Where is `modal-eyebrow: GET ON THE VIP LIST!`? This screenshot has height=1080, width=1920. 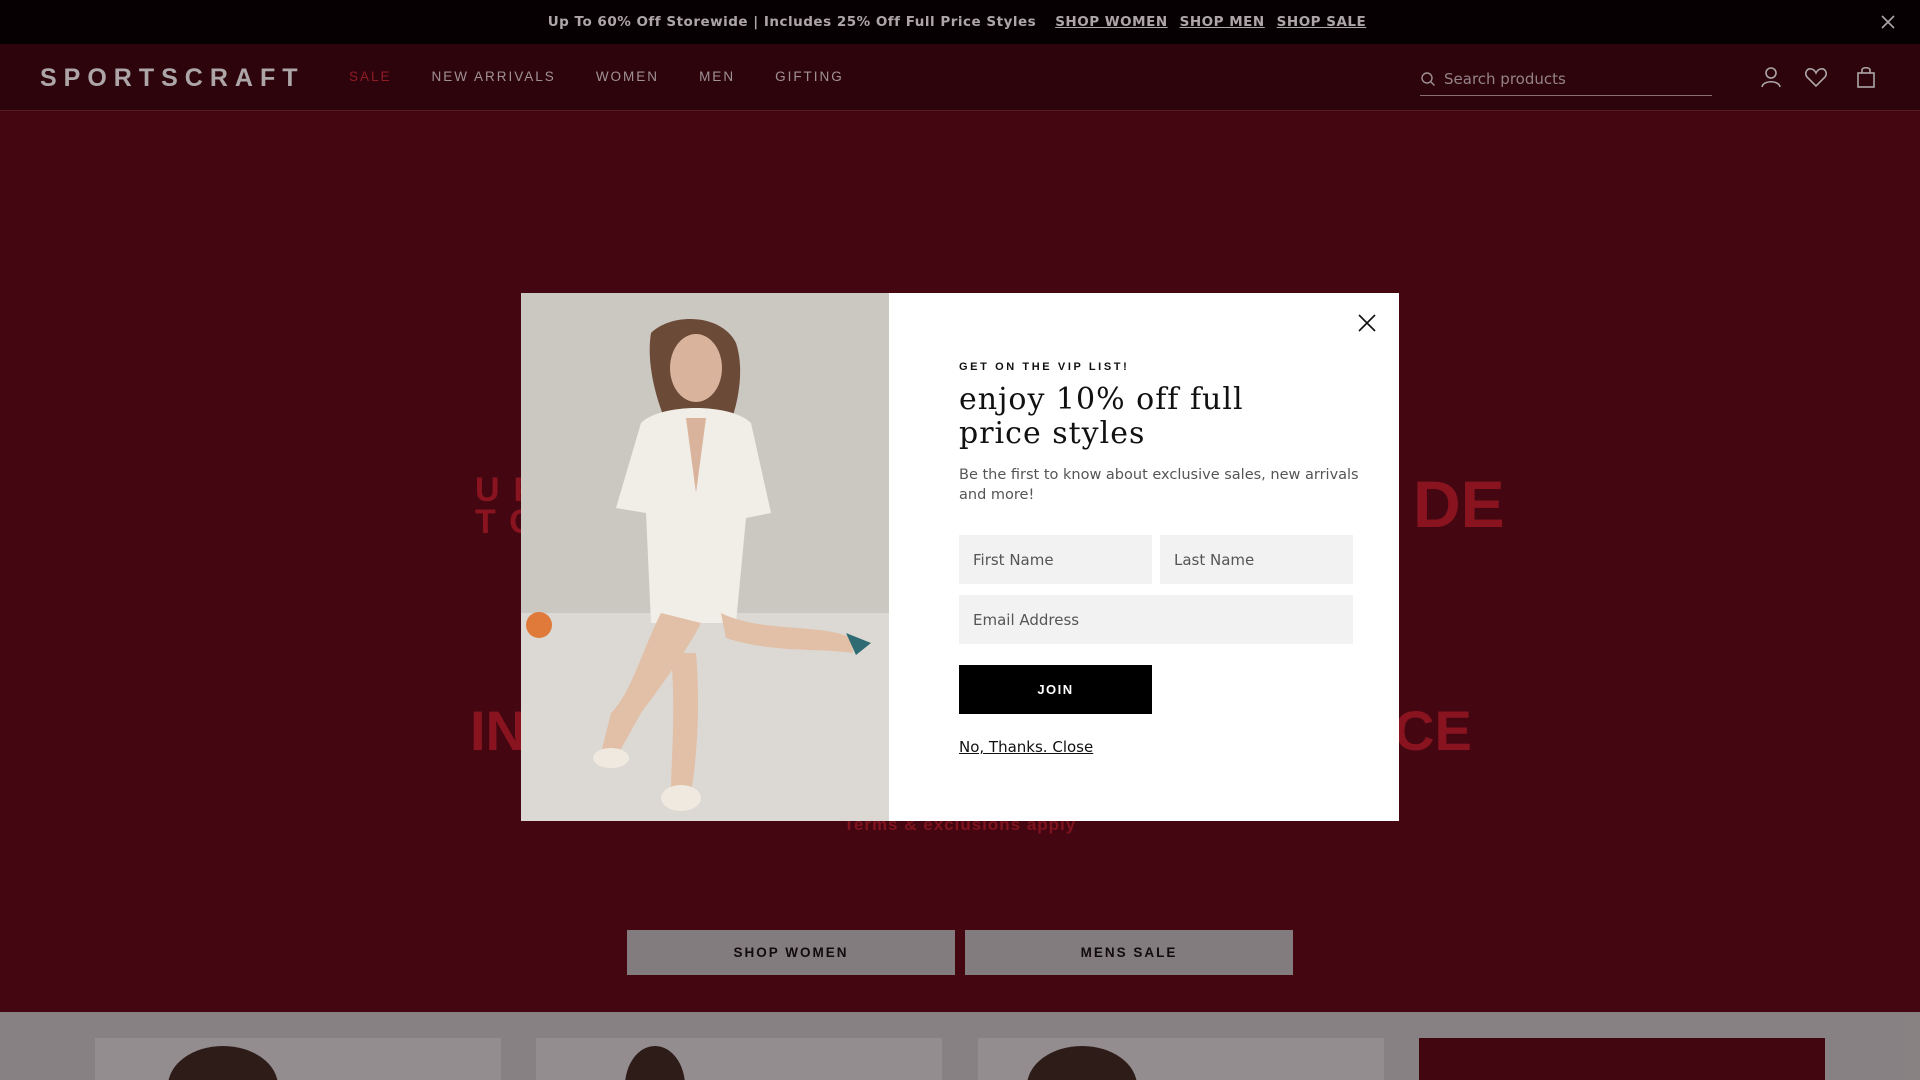
modal-eyebrow: GET ON THE VIP LIST! is located at coordinates (1044, 367).